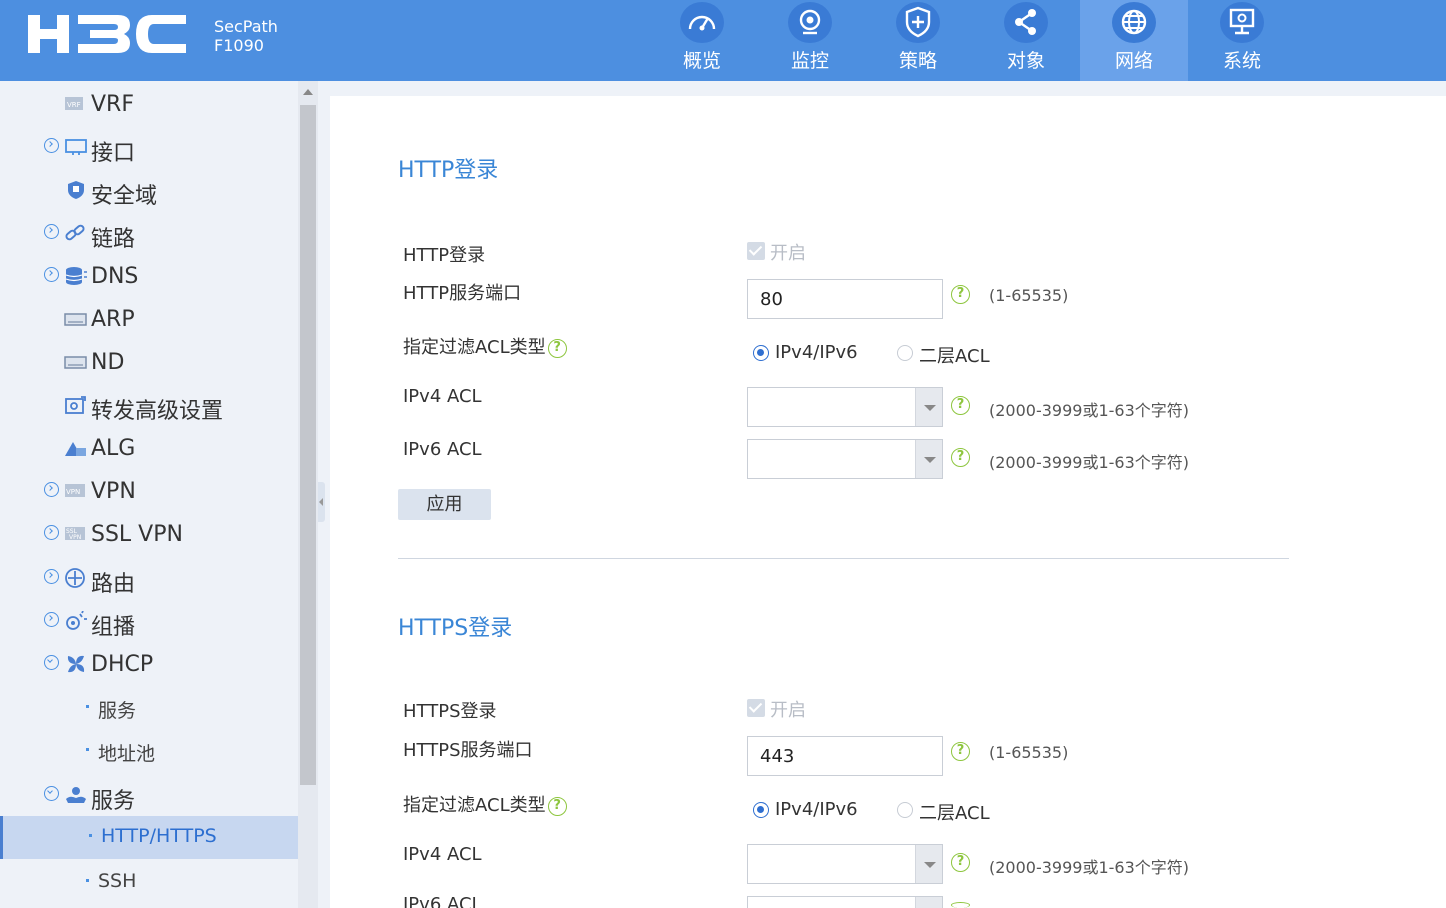 The image size is (1446, 908). Describe the element at coordinates (76, 664) in the screenshot. I see `dhcp-icon` at that location.